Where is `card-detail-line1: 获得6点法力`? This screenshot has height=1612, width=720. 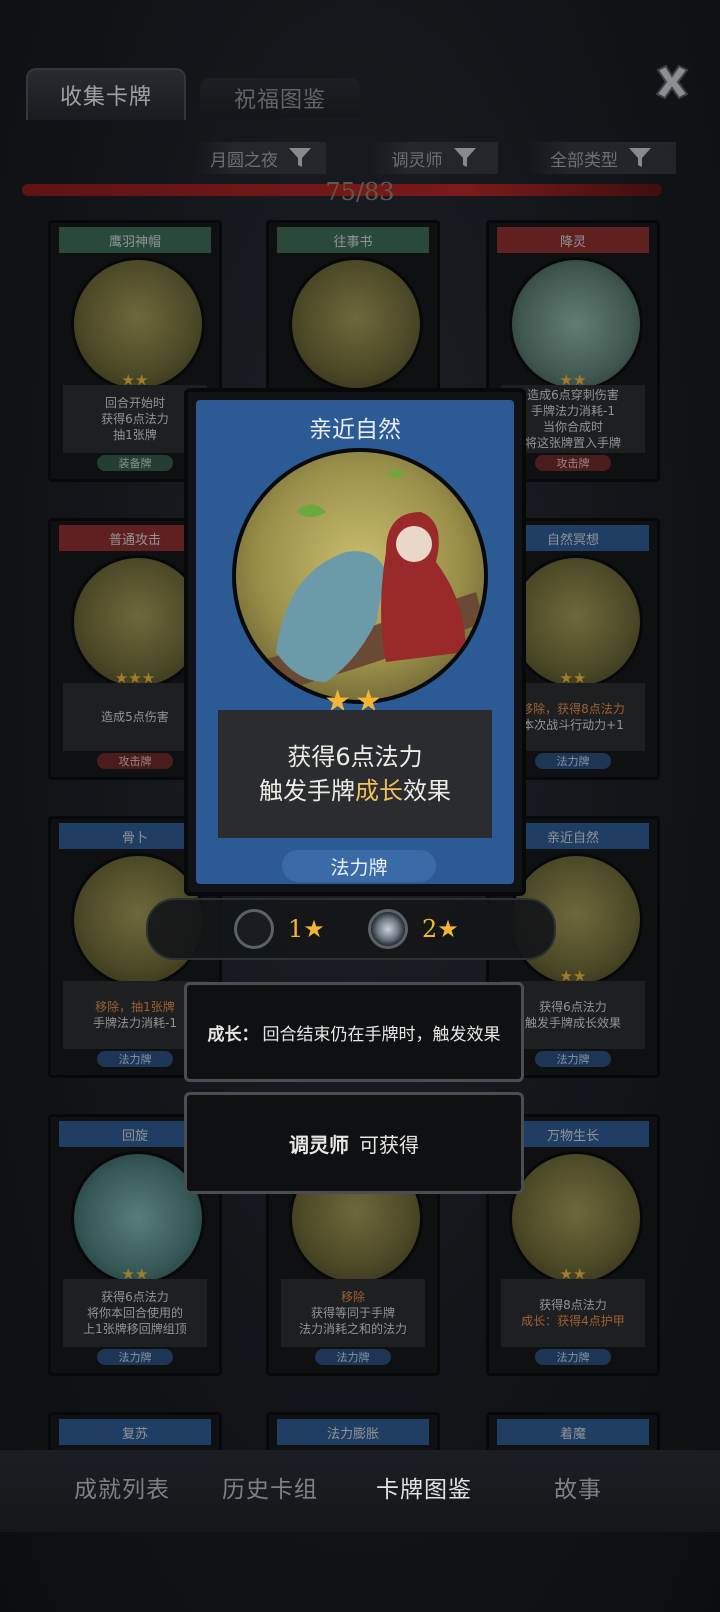
card-detail-line1: 获得6点法力 is located at coordinates (355, 757).